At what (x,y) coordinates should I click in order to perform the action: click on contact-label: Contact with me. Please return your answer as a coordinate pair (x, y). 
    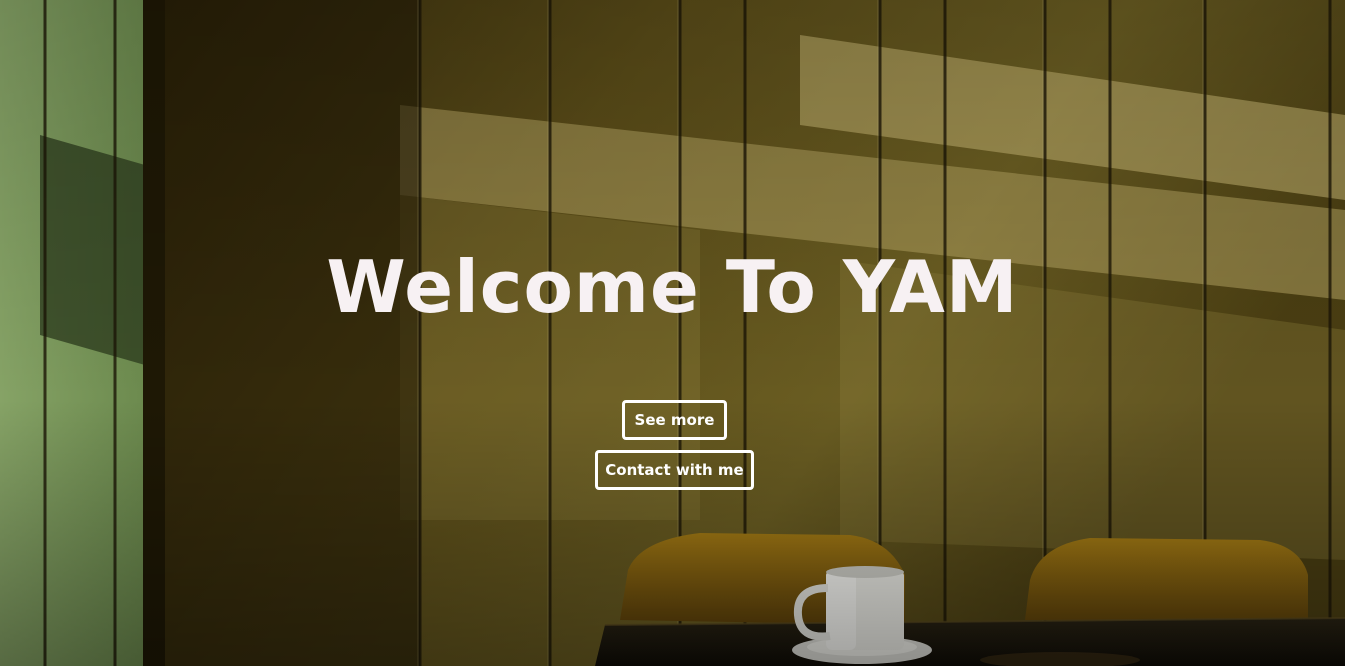
    Looking at the image, I should click on (674, 470).